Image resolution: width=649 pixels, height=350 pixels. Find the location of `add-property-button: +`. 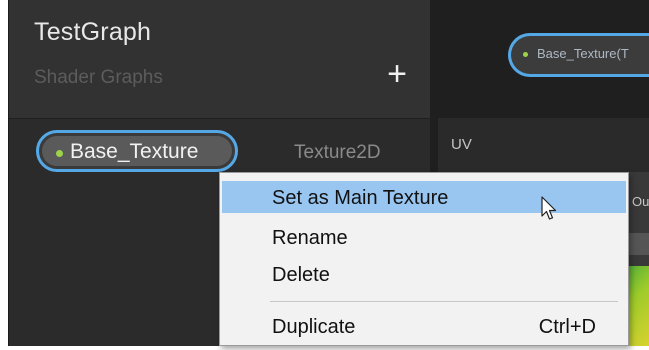

add-property-button: + is located at coordinates (397, 74).